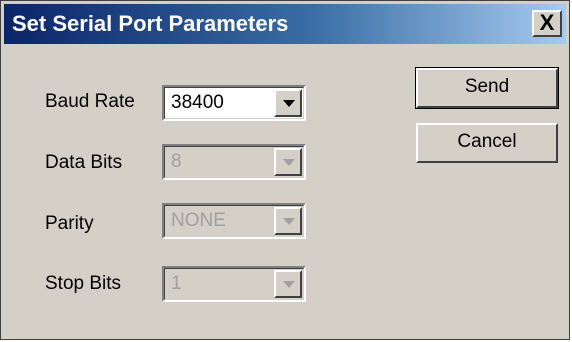  I want to click on baud-rate-select: 38400, so click(234, 103).